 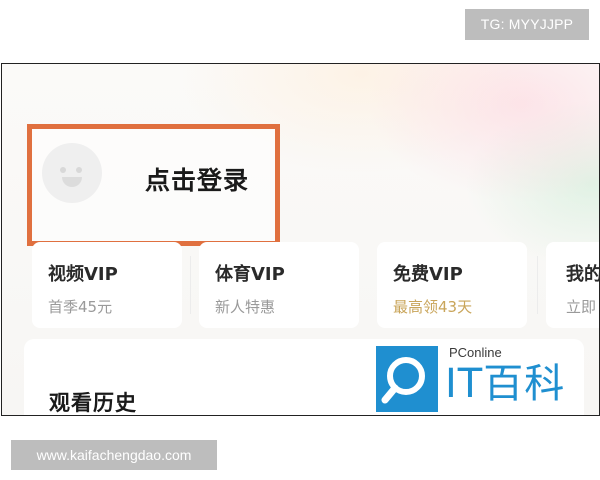 I want to click on avatar, so click(x=72, y=173).